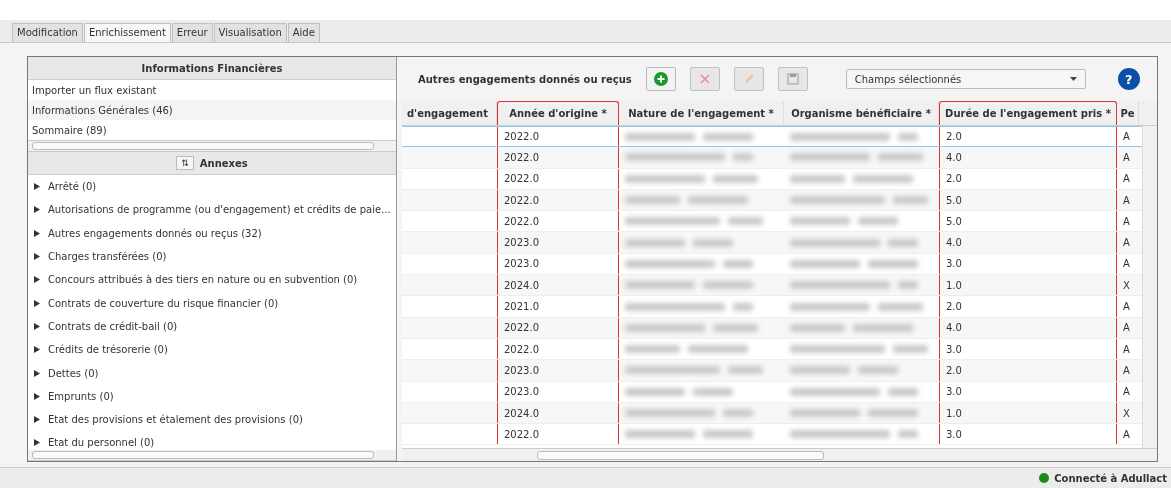  I want to click on tree-item: Crédits de trésorerie (0), so click(212, 350).